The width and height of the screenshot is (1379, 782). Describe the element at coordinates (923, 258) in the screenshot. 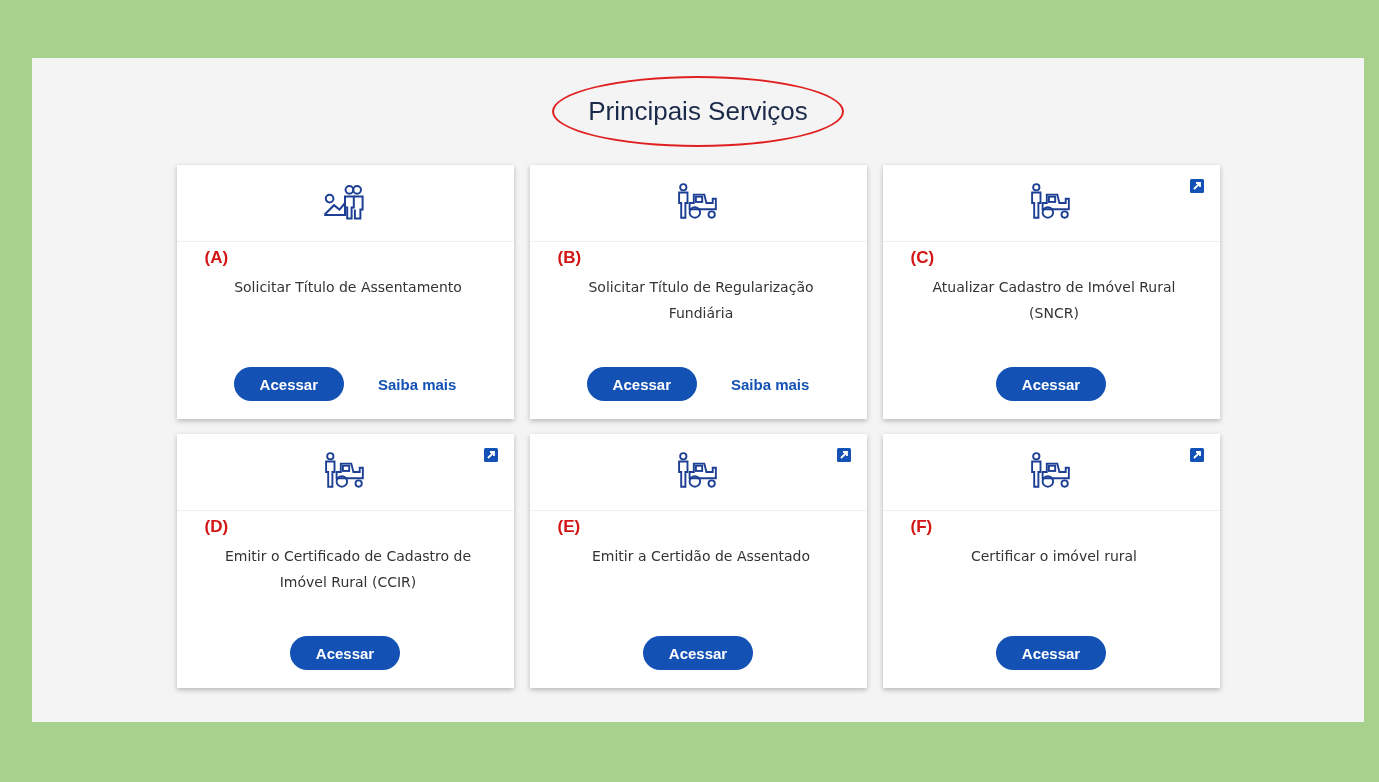

I see `card-marker: (C)` at that location.